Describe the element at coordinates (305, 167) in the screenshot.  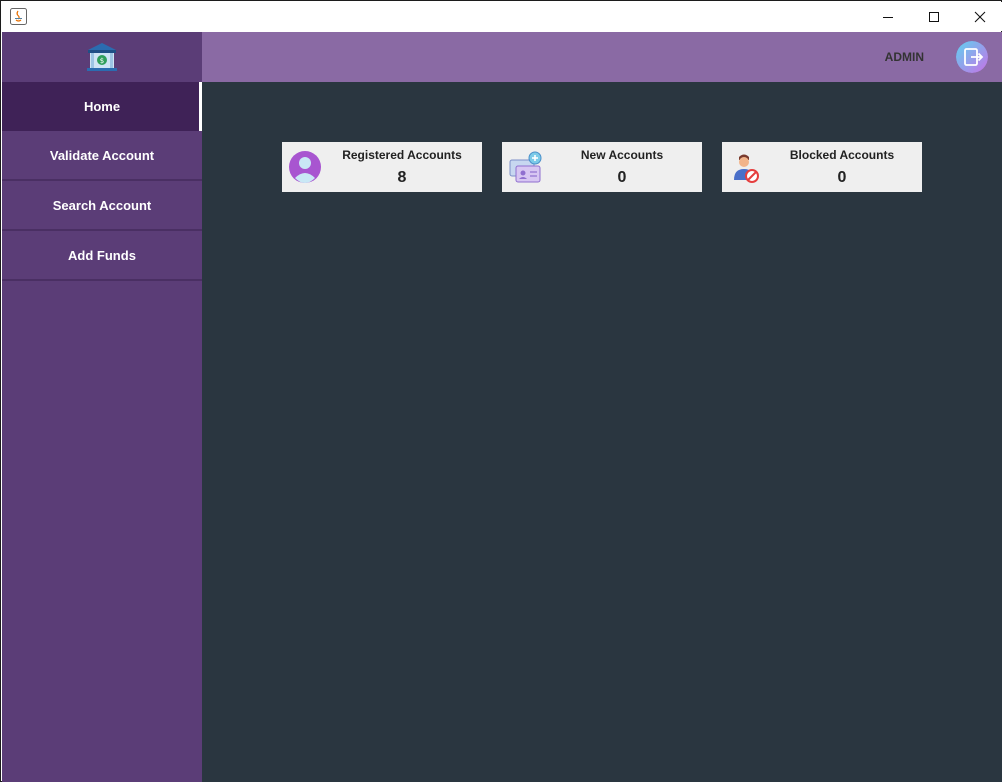
I see `user-avatar-icon` at that location.